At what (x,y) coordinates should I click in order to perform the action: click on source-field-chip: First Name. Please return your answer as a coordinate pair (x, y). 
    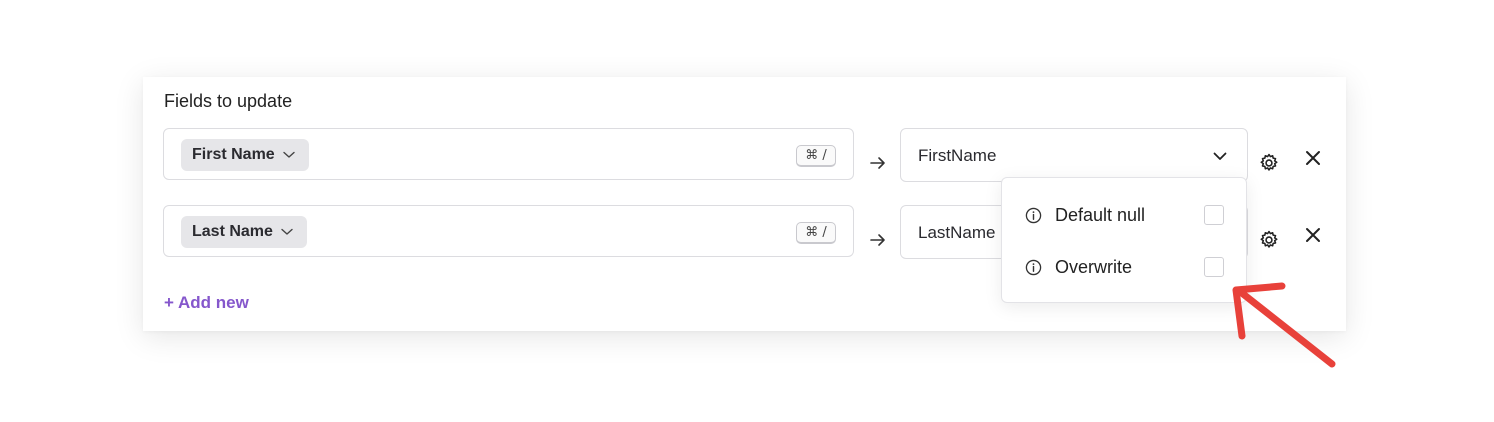
    Looking at the image, I should click on (245, 155).